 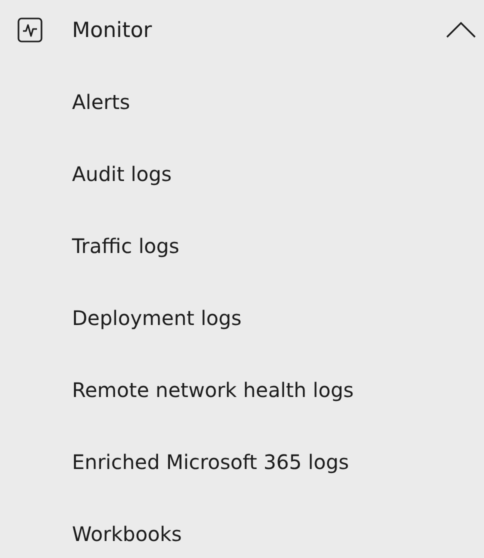 What do you see at coordinates (242, 30) in the screenshot?
I see `monitor-section-header: Monitor` at bounding box center [242, 30].